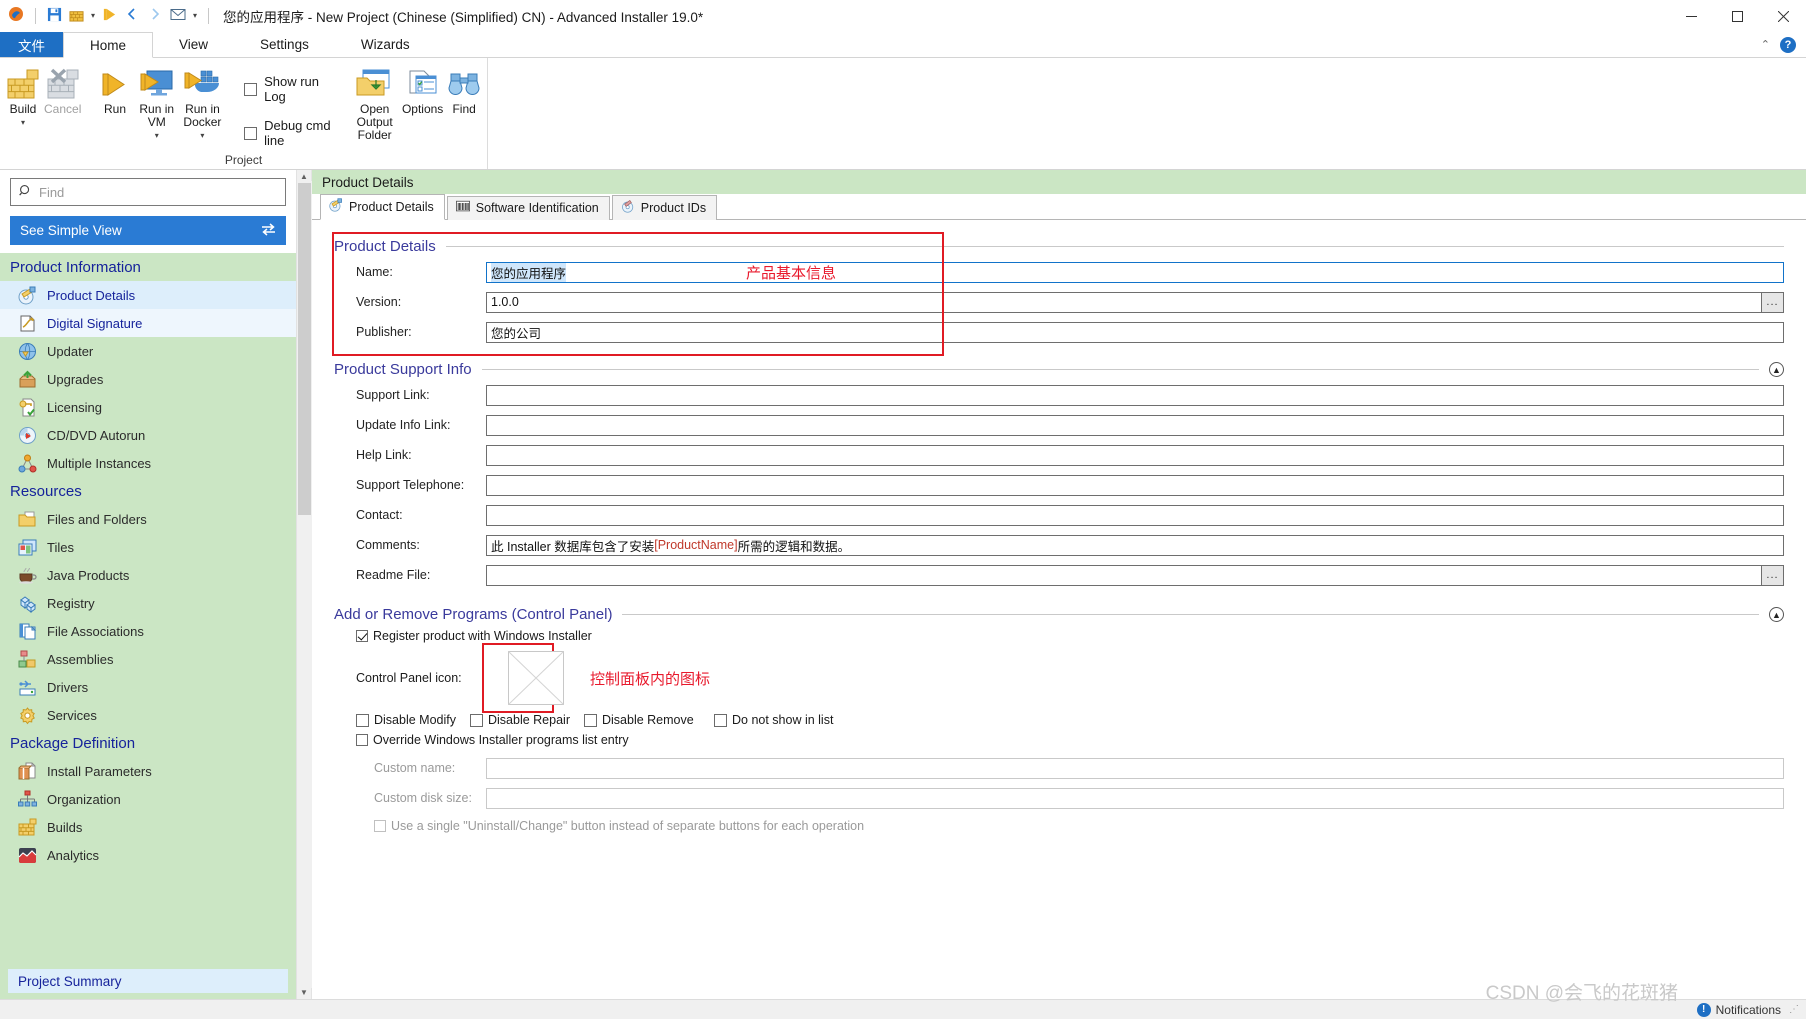  I want to click on sidebar-item-java-products: Java Products, so click(148, 575).